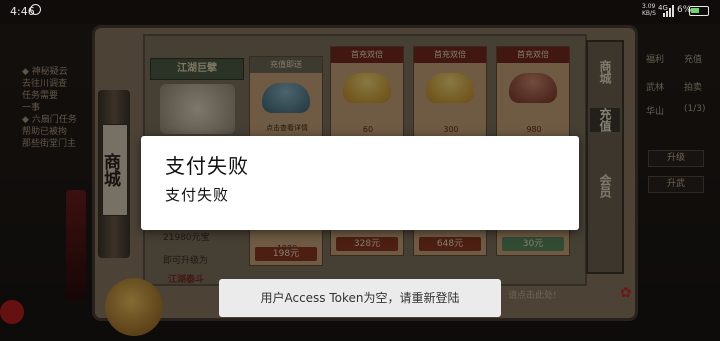 The image size is (720, 341). I want to click on alarm-icon, so click(35, 9).